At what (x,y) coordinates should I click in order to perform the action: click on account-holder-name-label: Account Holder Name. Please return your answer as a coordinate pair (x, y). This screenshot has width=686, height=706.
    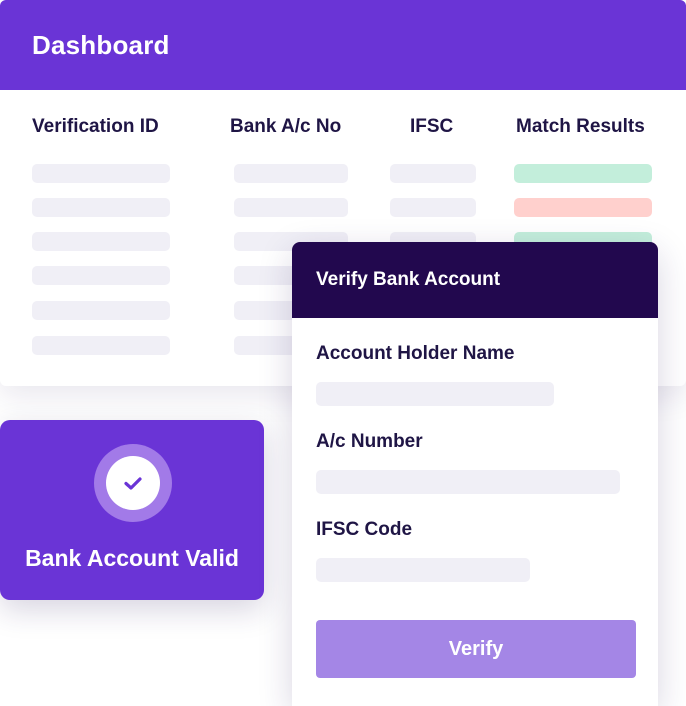
    Looking at the image, I should click on (415, 353).